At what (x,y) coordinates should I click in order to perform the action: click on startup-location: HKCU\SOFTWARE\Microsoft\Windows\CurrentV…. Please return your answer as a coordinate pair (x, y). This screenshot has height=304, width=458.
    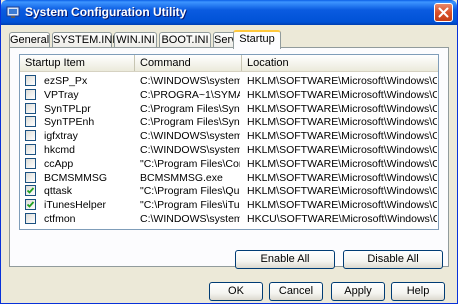
    Looking at the image, I should click on (342, 219).